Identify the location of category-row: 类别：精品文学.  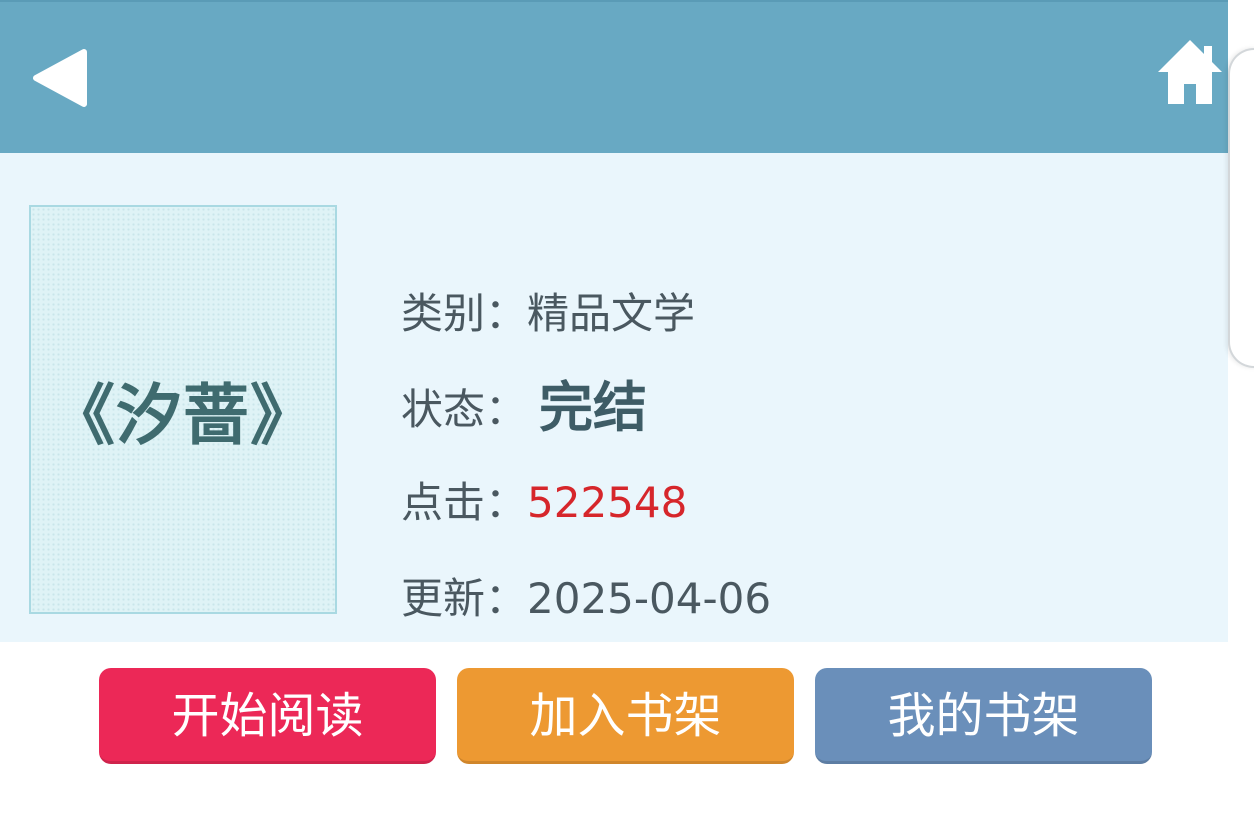
(548, 314).